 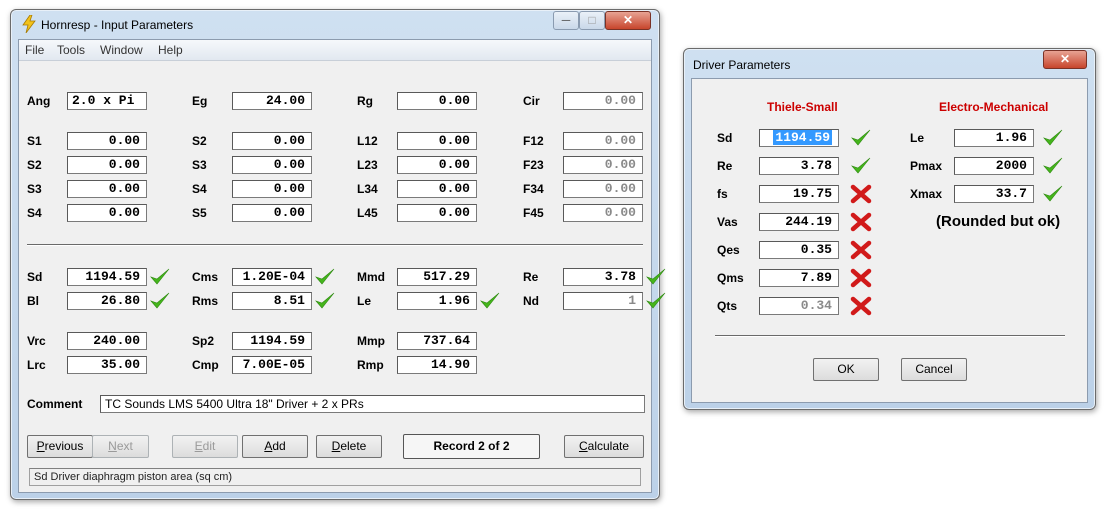 What do you see at coordinates (437, 365) in the screenshot?
I see `rmp-field: 14.90` at bounding box center [437, 365].